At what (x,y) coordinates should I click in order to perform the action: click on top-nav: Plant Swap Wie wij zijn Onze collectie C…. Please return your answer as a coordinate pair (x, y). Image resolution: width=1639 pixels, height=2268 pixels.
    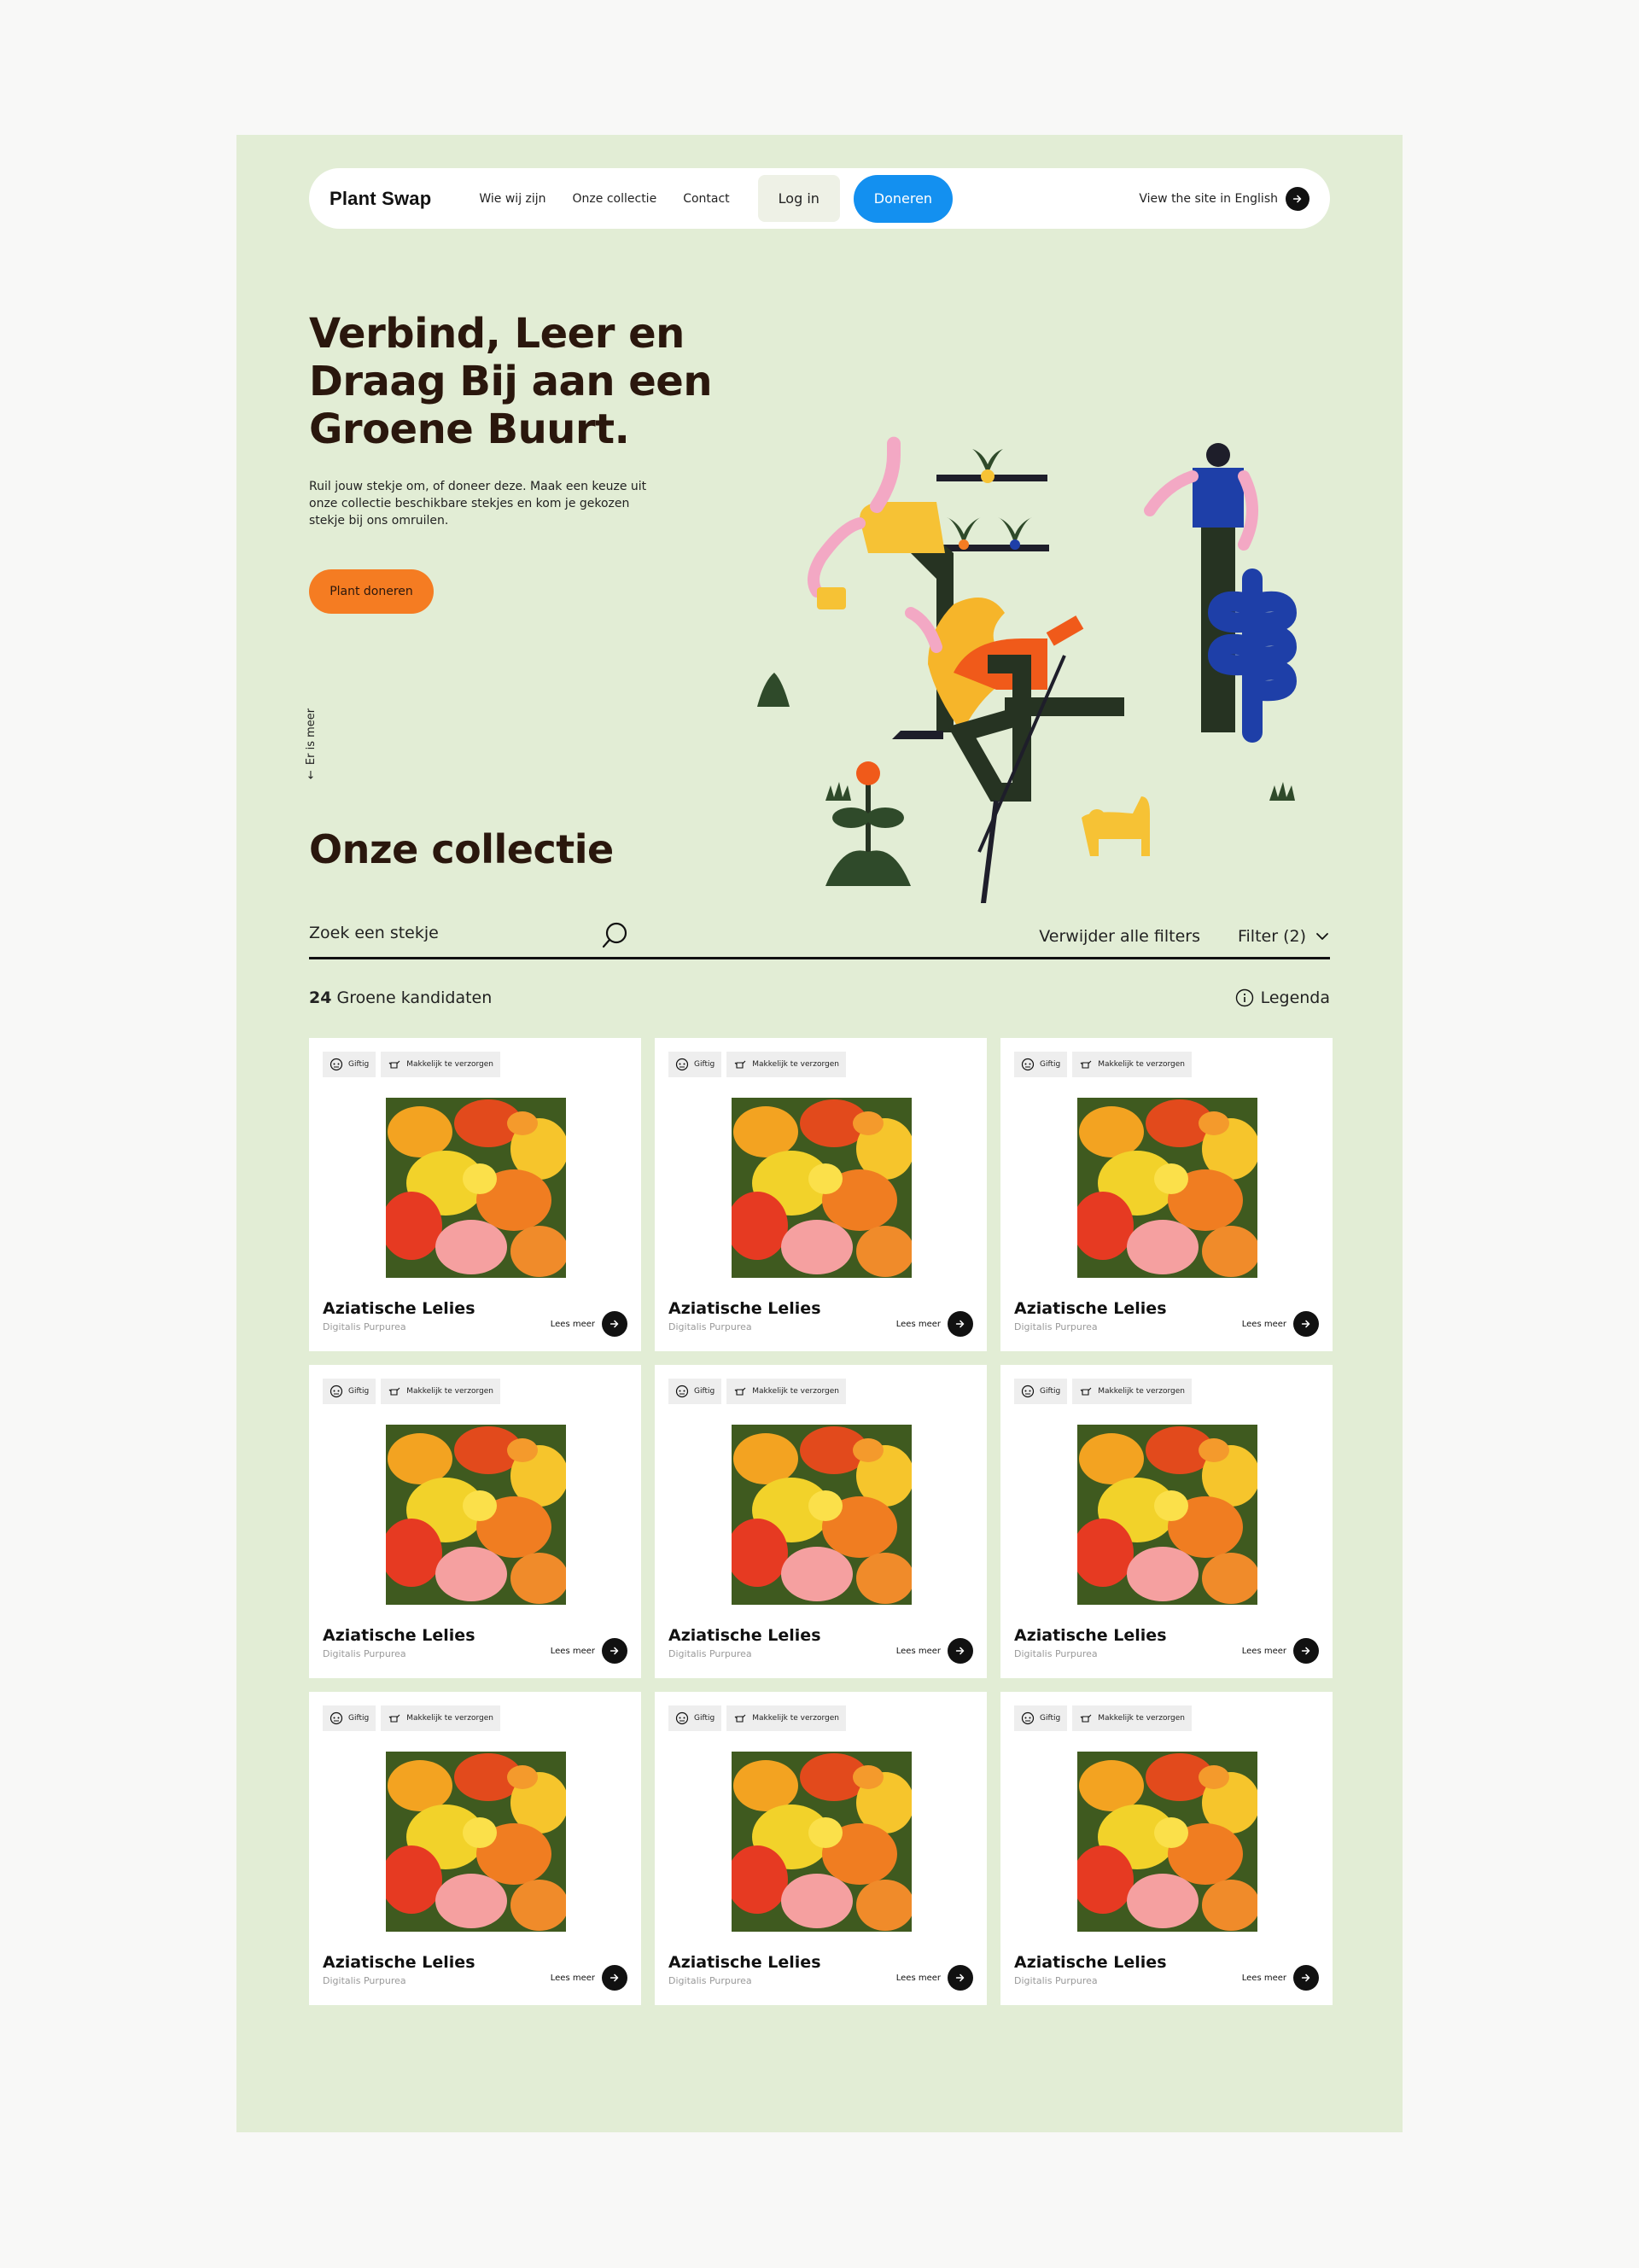
    Looking at the image, I should click on (819, 198).